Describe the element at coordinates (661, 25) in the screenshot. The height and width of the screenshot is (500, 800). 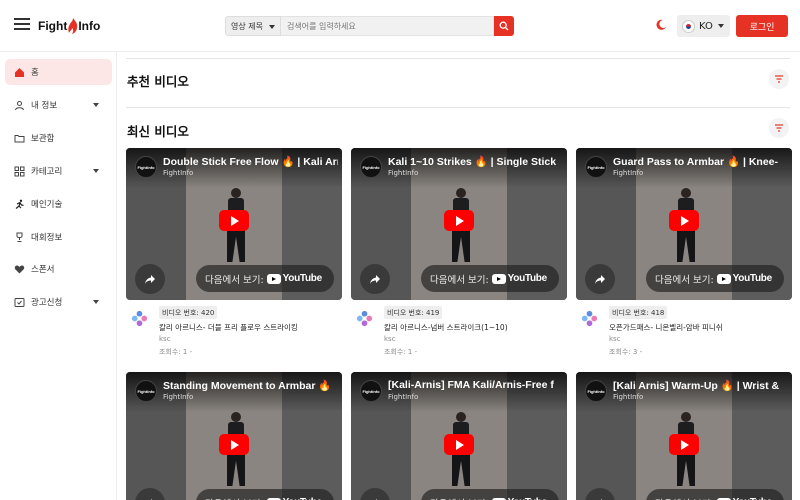
I see `moon-icon` at that location.